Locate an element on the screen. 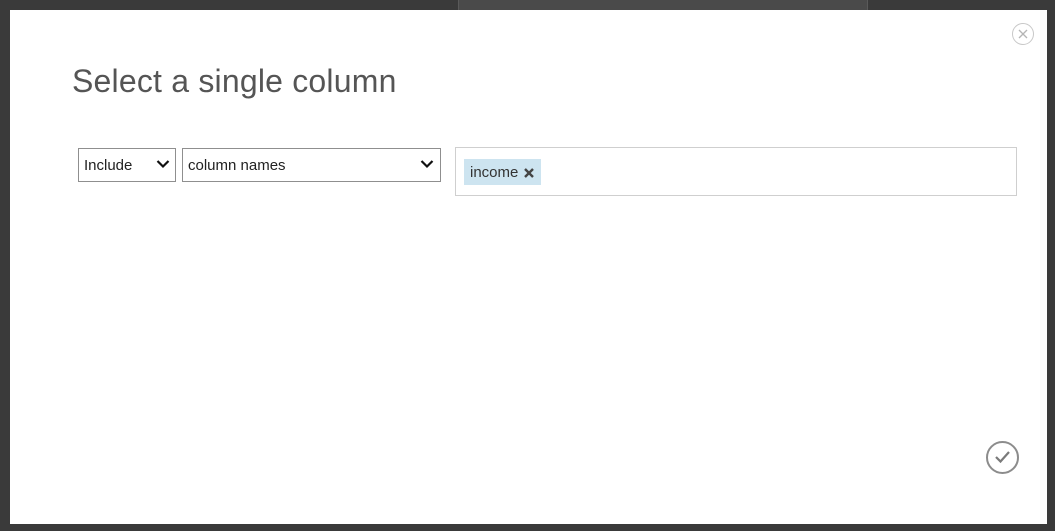 This screenshot has width=1055, height=531. close-button is located at coordinates (1023, 34).